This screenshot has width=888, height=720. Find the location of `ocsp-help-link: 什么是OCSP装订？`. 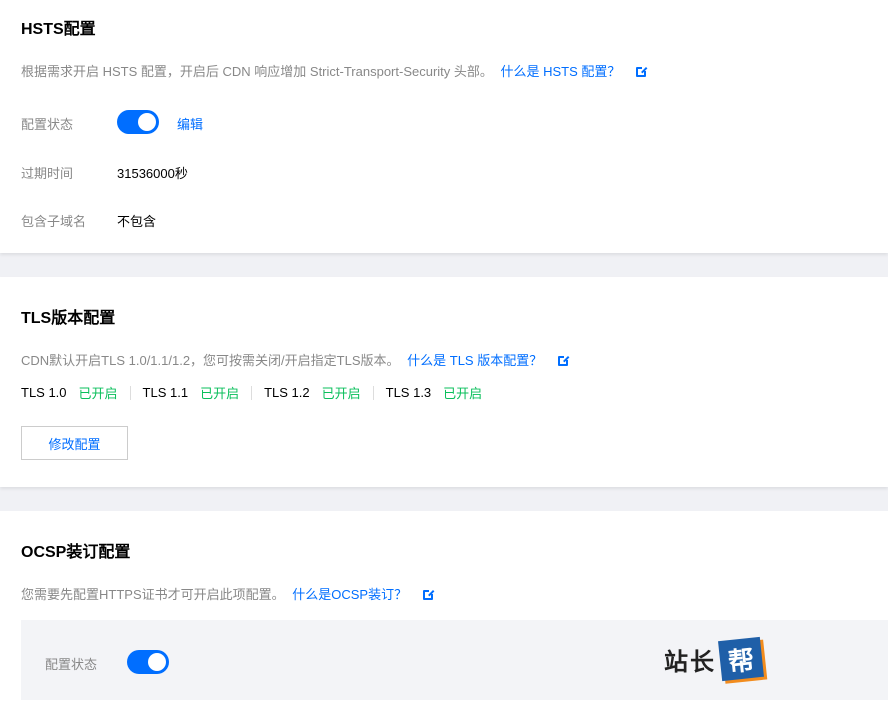

ocsp-help-link: 什么是OCSP装订？ is located at coordinates (349, 594).